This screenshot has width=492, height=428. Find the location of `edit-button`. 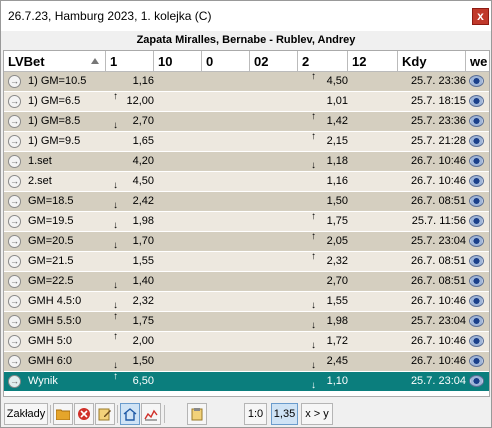

edit-button is located at coordinates (105, 414).